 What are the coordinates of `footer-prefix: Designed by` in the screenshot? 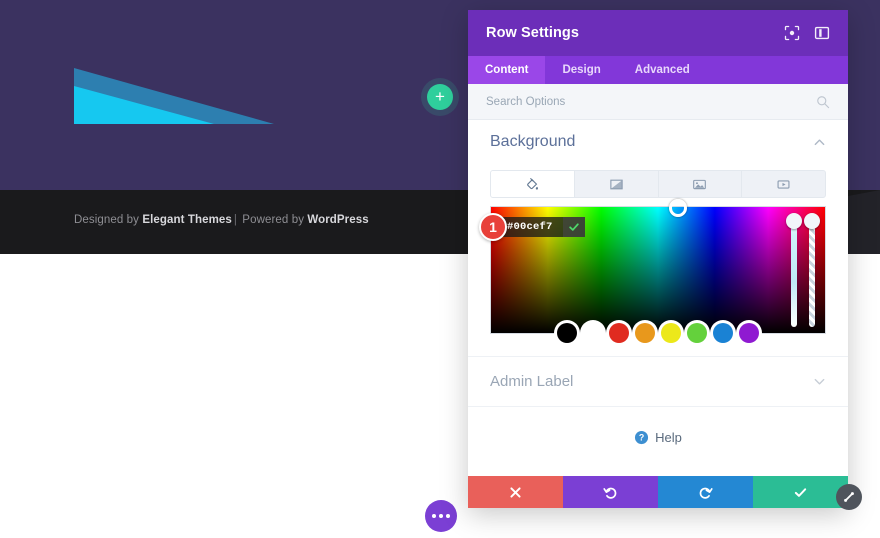 It's located at (108, 220).